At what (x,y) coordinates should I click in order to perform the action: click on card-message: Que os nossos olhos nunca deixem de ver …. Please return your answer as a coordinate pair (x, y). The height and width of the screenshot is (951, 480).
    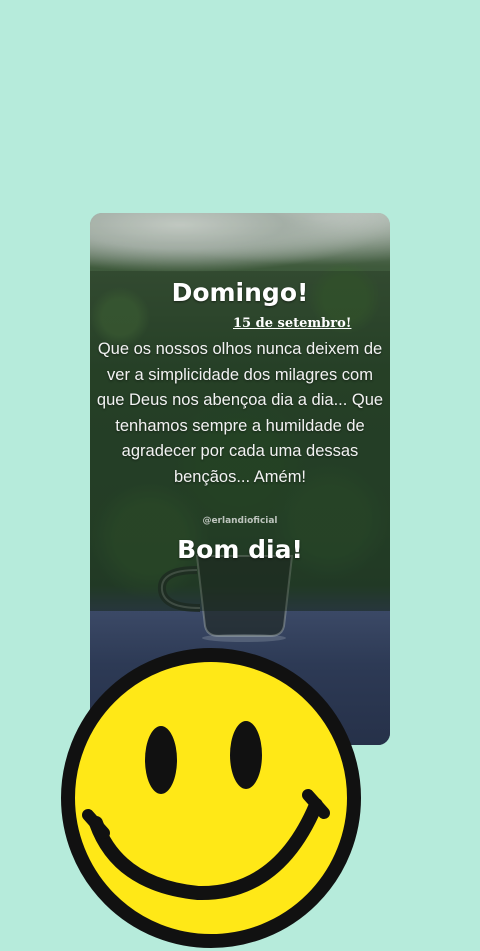
    Looking at the image, I should click on (240, 413).